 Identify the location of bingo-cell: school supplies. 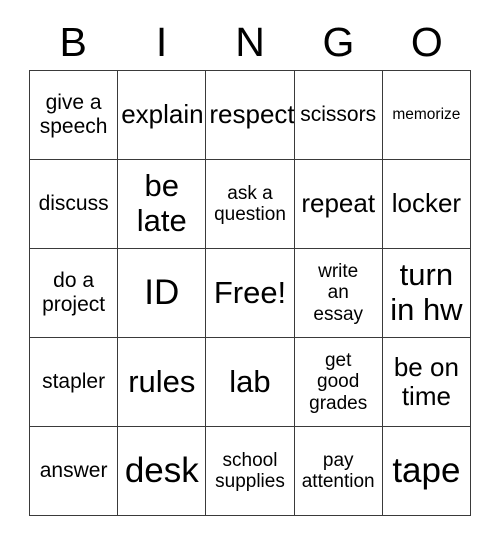
(250, 471).